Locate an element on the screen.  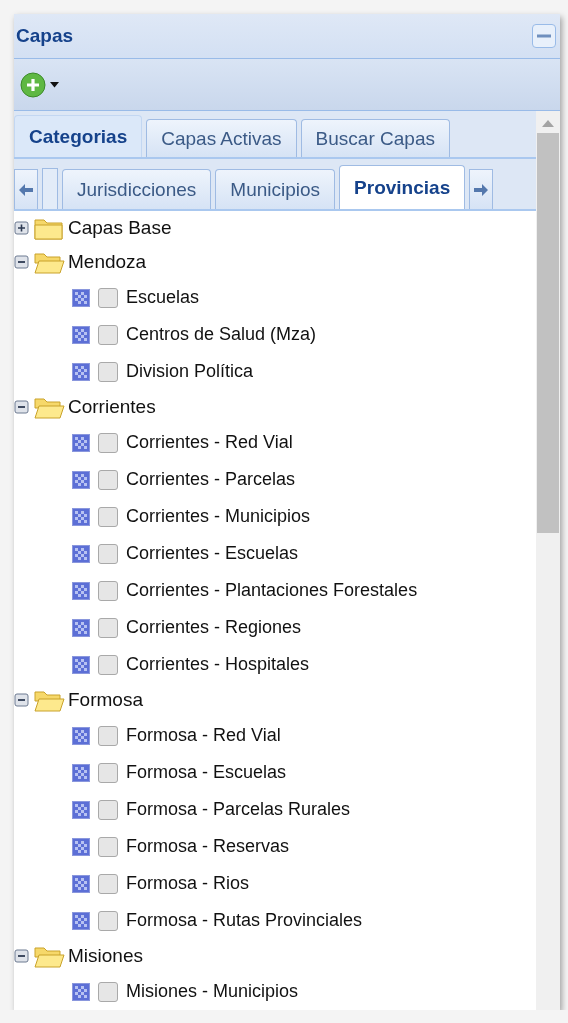
layer-label: Corrientes - Parcelas is located at coordinates (211, 479).